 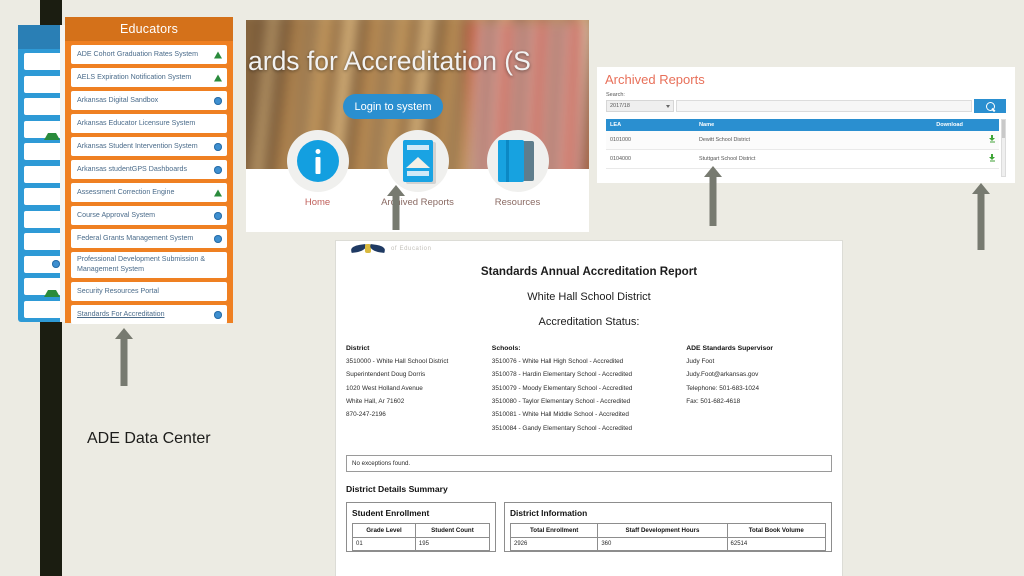 What do you see at coordinates (814, 125) in the screenshot?
I see `column-header-name: Name` at bounding box center [814, 125].